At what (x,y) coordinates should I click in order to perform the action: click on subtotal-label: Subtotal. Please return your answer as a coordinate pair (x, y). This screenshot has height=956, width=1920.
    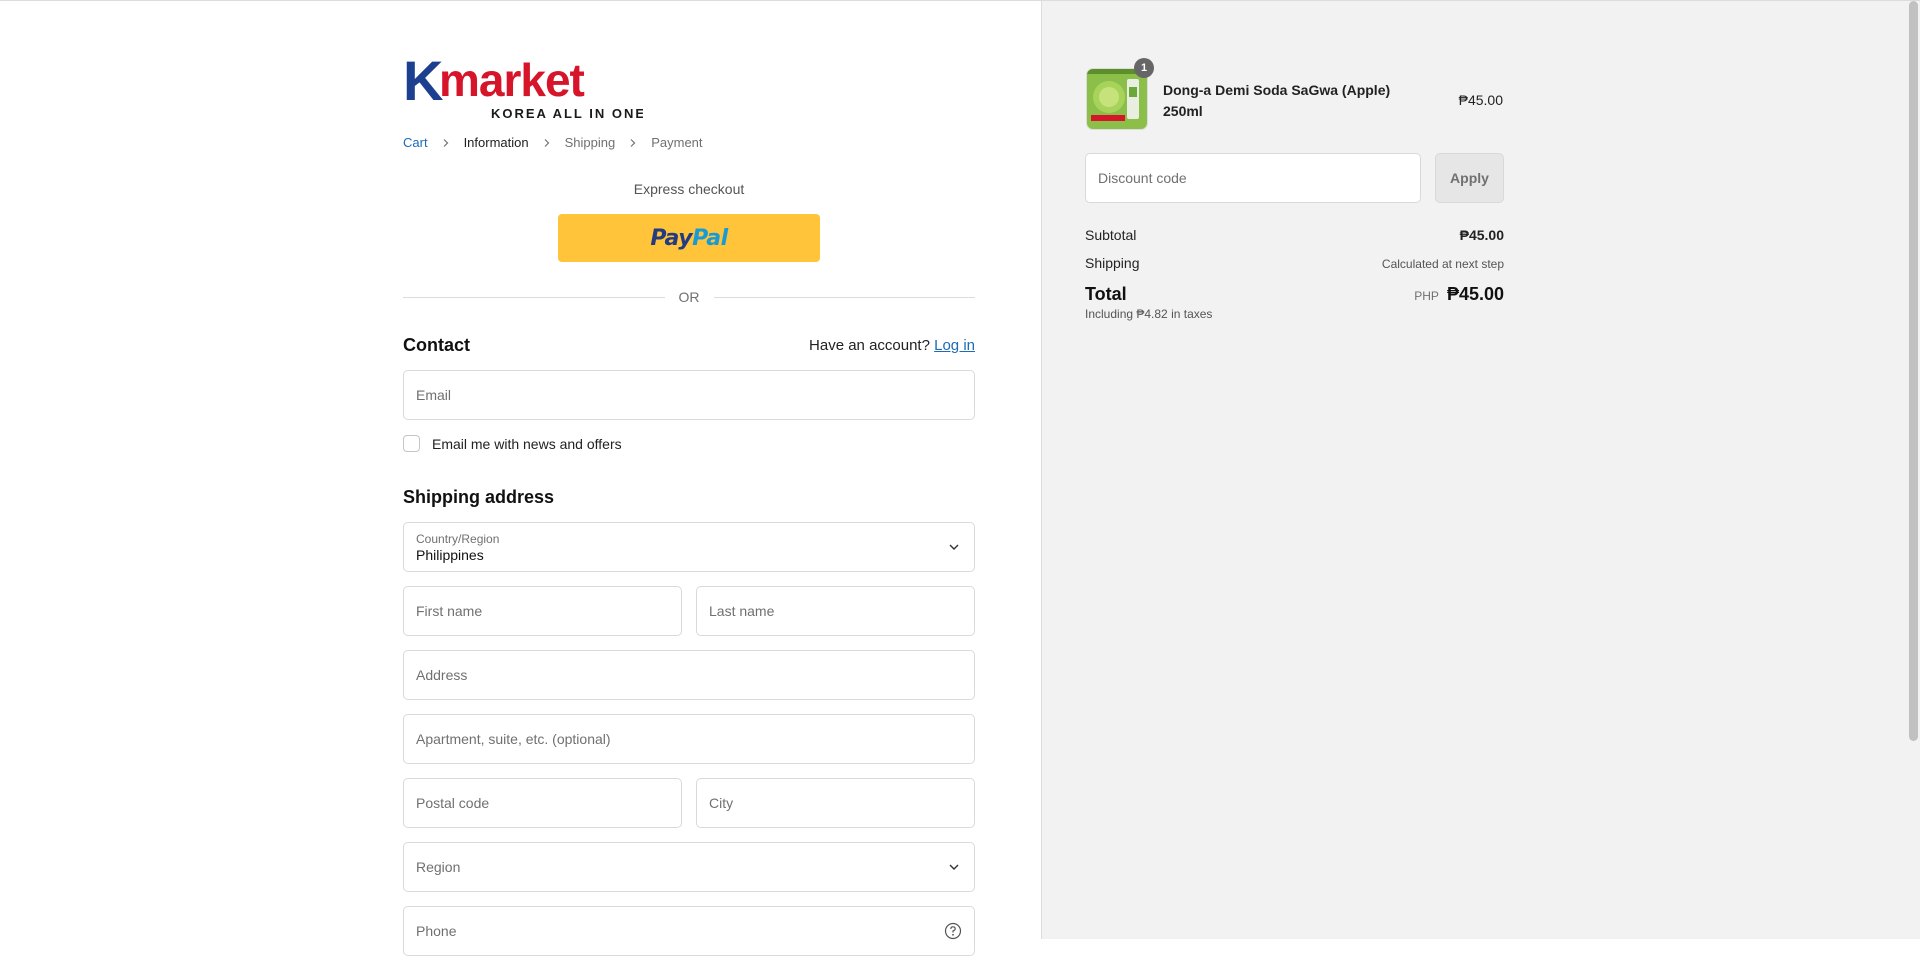
    Looking at the image, I should click on (1111, 235).